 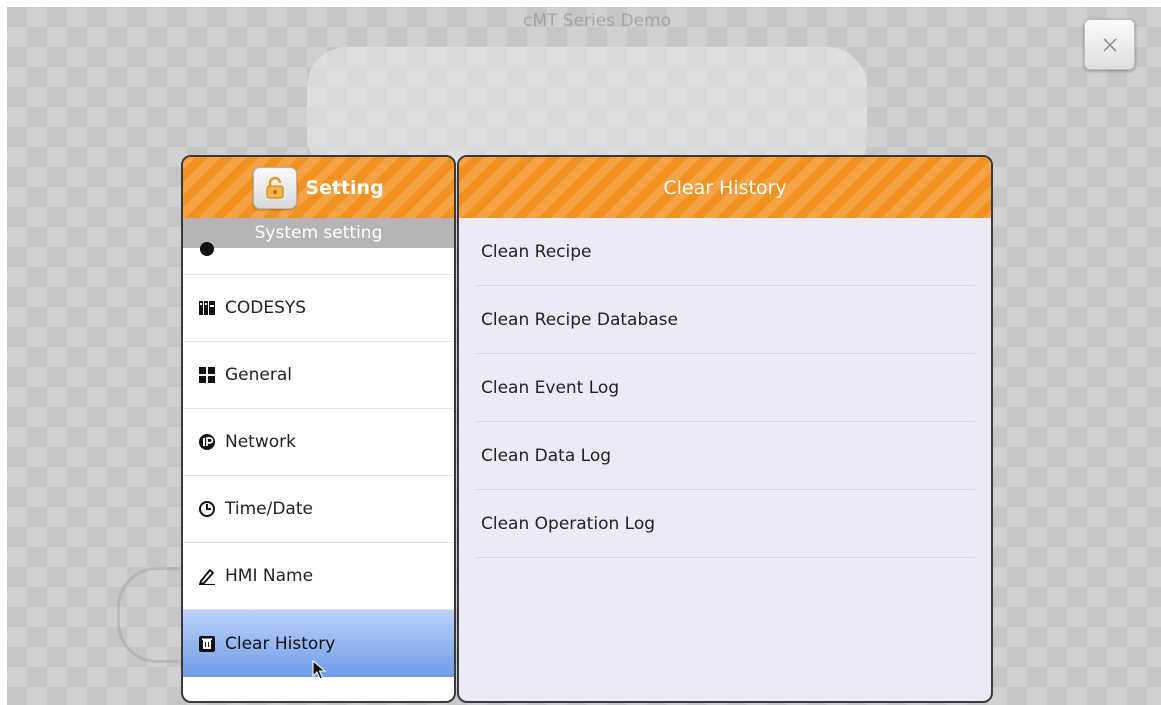 What do you see at coordinates (597, 21) in the screenshot?
I see `background-title: cMT Series Demo` at bounding box center [597, 21].